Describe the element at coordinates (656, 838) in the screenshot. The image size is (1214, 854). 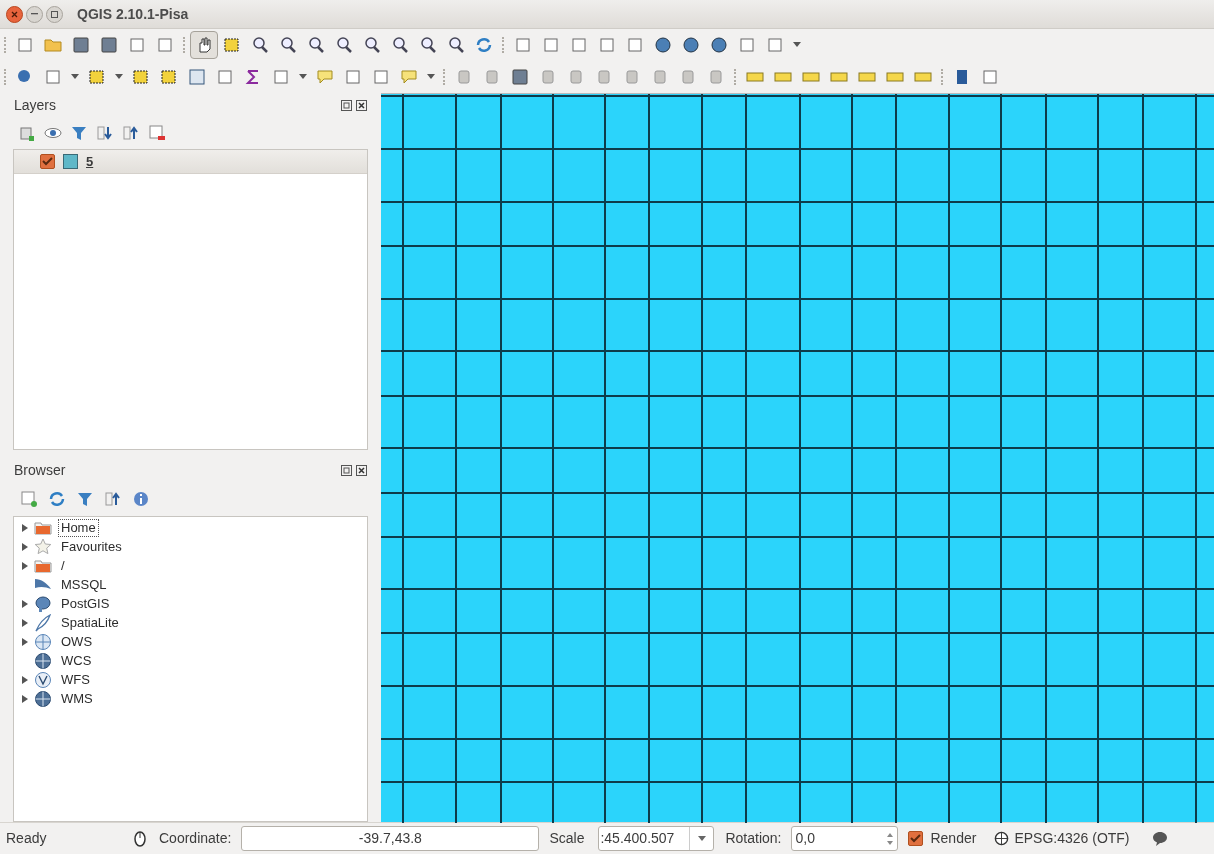
I see `scale-combobox: :45.400.507` at that location.